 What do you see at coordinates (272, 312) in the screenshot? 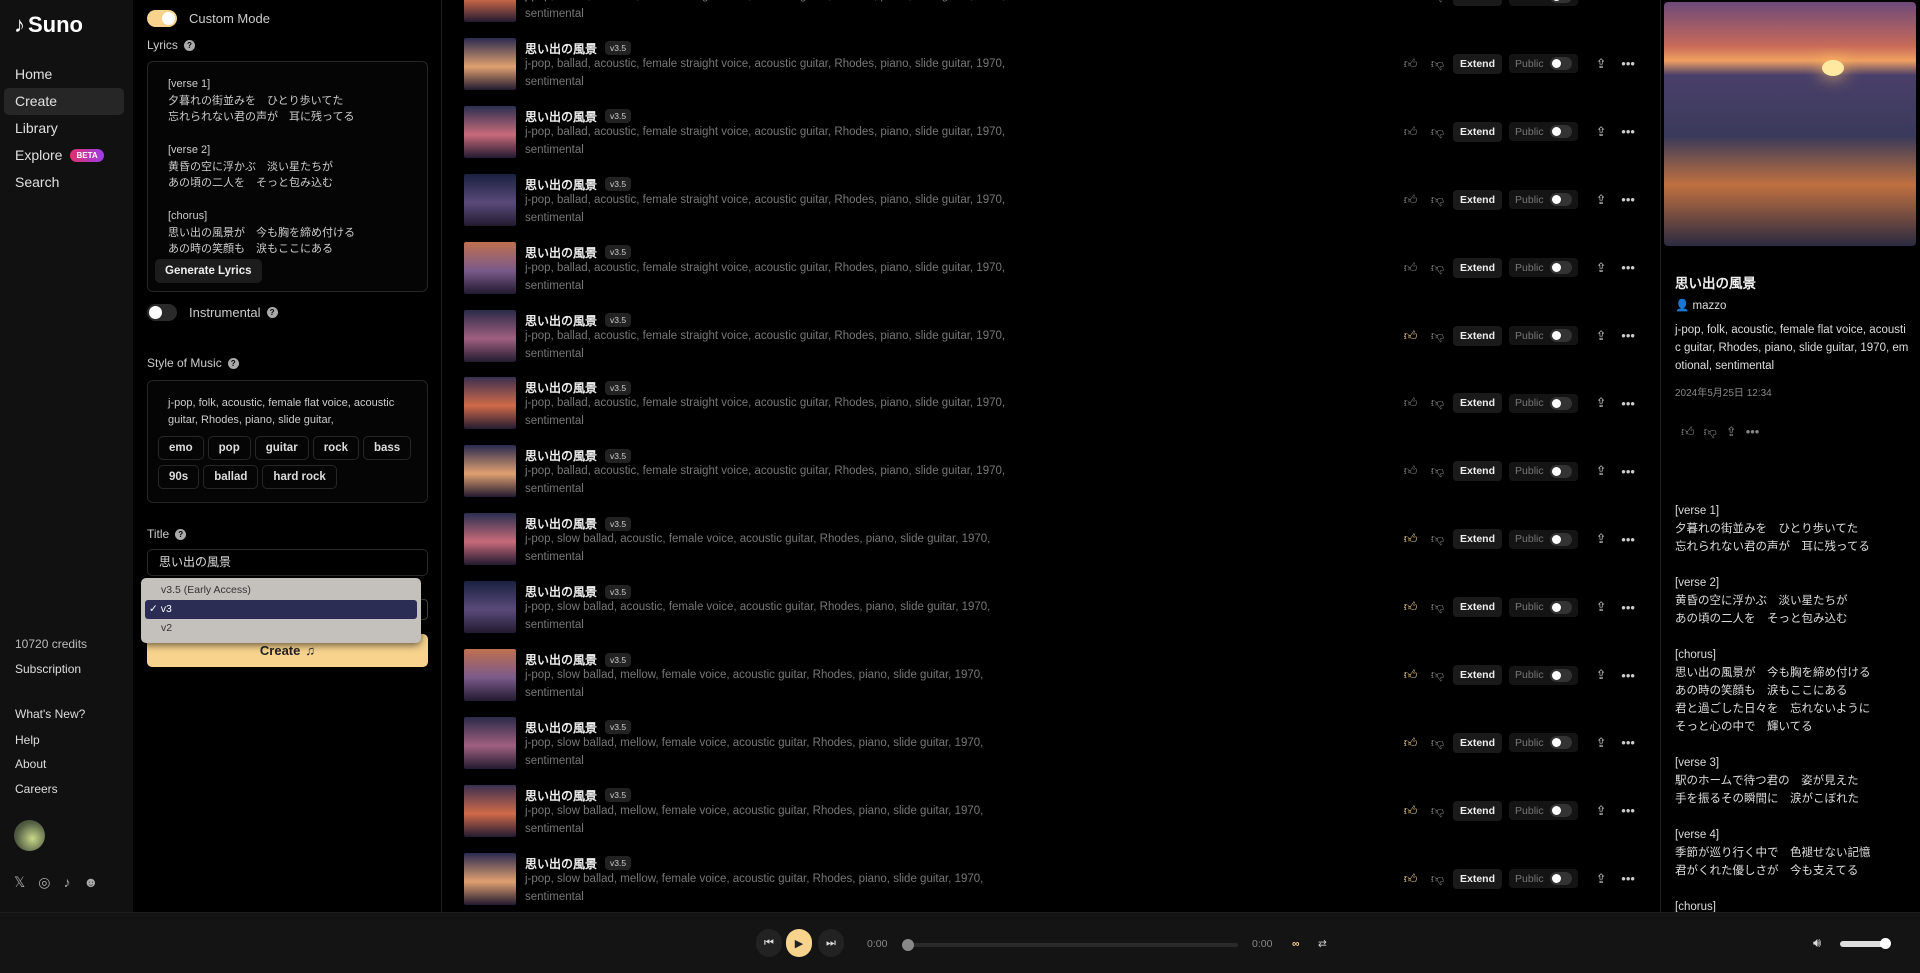
I see `help-icon: ?` at bounding box center [272, 312].